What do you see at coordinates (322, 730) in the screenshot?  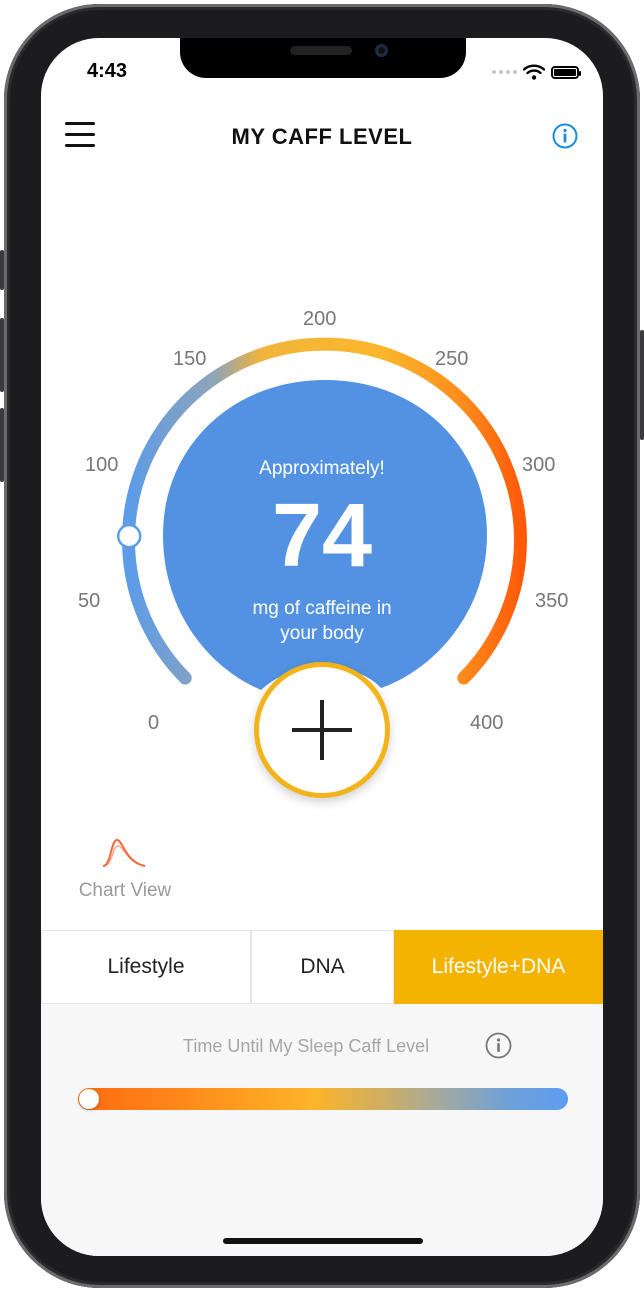 I see `add-caffeine-button` at bounding box center [322, 730].